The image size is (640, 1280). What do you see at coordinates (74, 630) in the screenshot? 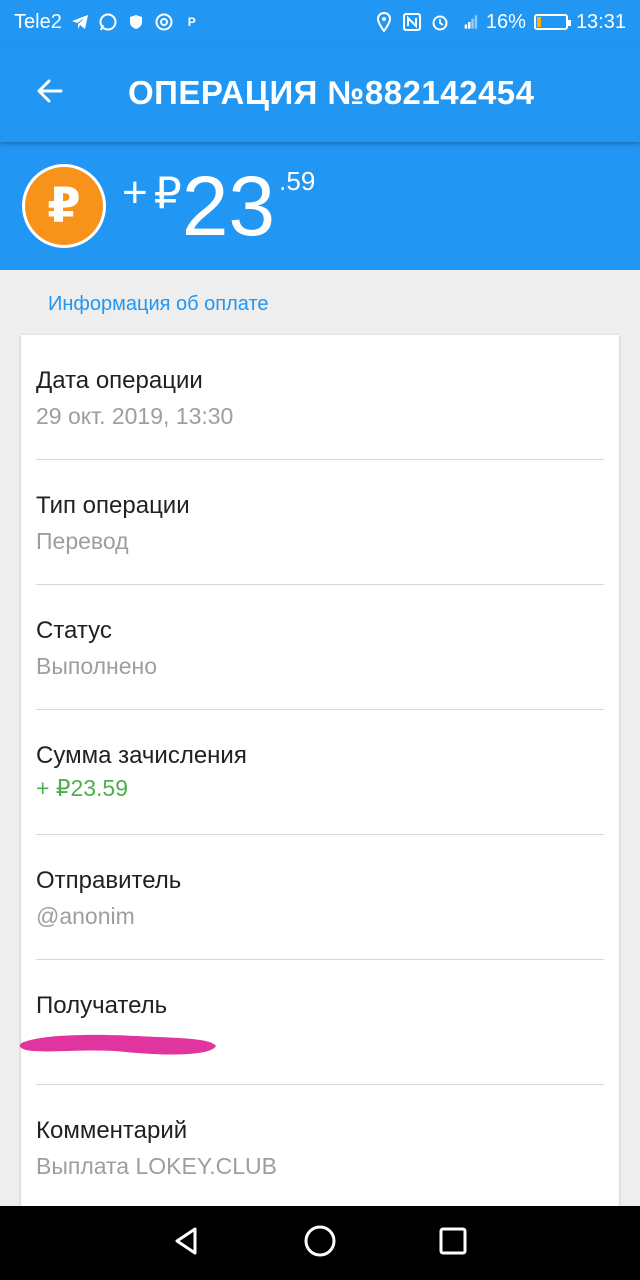
I see `row-label: Статус` at bounding box center [74, 630].